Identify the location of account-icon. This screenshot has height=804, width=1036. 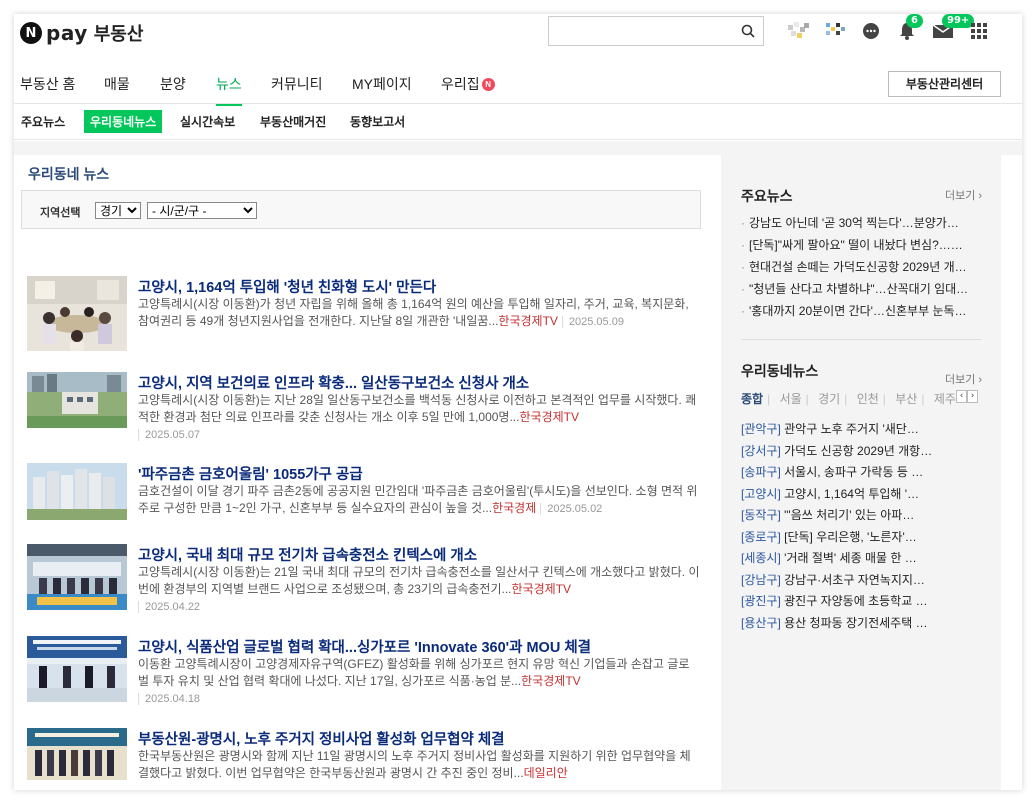
(836, 31).